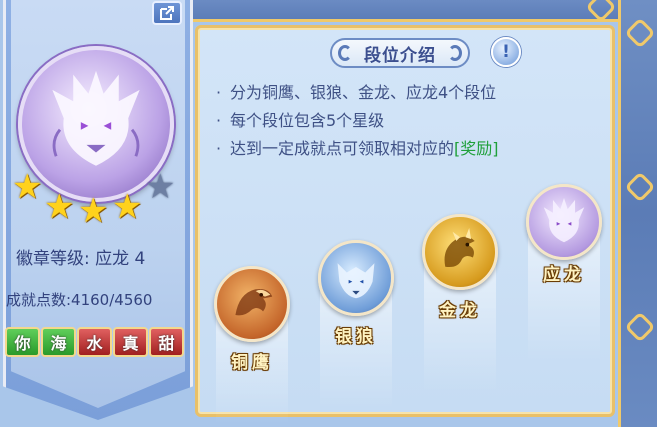 The width and height of the screenshot is (657, 427). What do you see at coordinates (356, 278) in the screenshot?
I see `wolf-icon` at bounding box center [356, 278].